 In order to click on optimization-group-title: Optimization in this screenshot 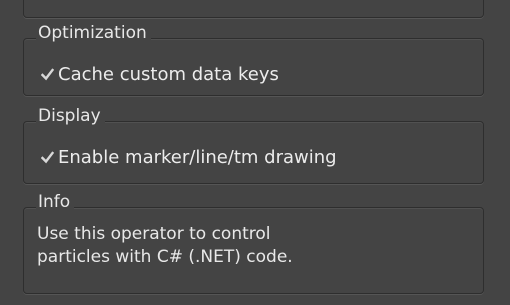, I will do `click(93, 33)`.